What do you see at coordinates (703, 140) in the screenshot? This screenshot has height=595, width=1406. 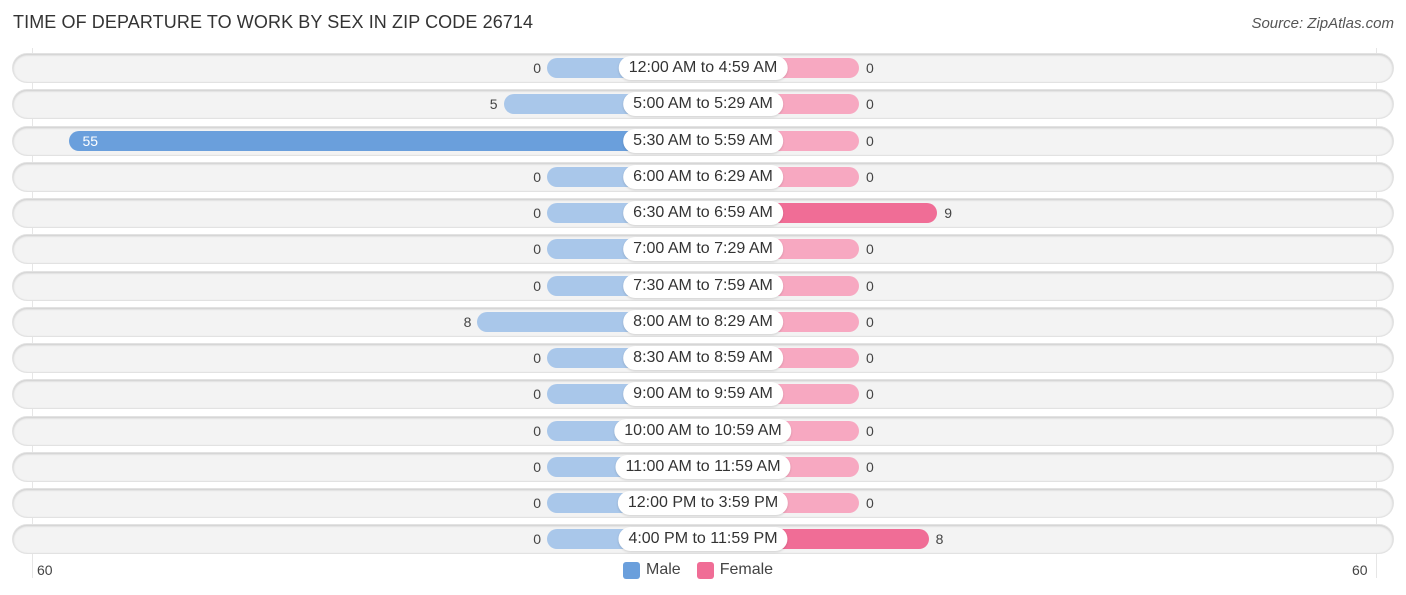 I see `category-label: 5:30 AM to 5:59 AM` at bounding box center [703, 140].